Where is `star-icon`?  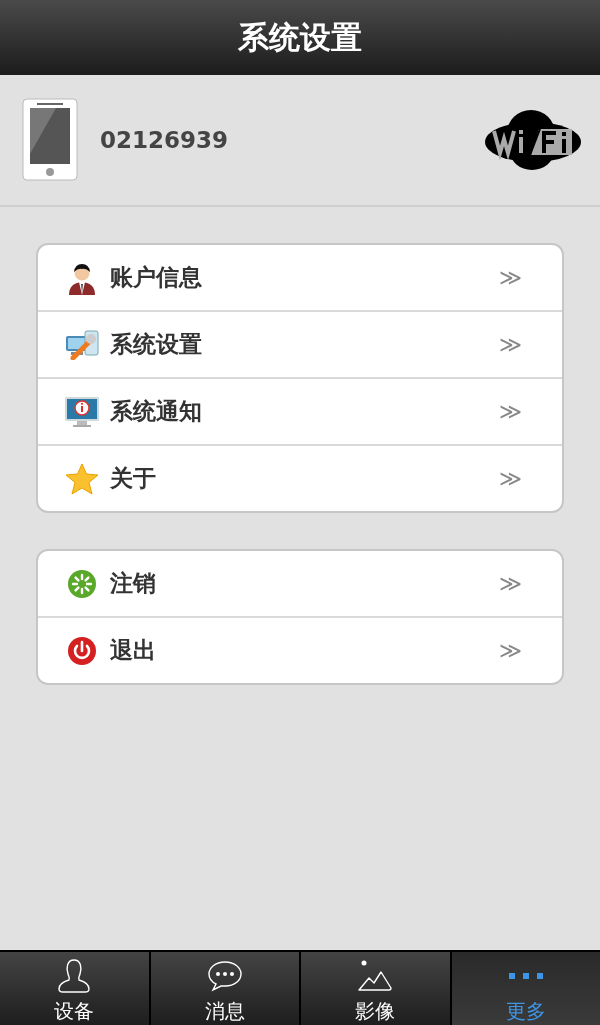 star-icon is located at coordinates (82, 478).